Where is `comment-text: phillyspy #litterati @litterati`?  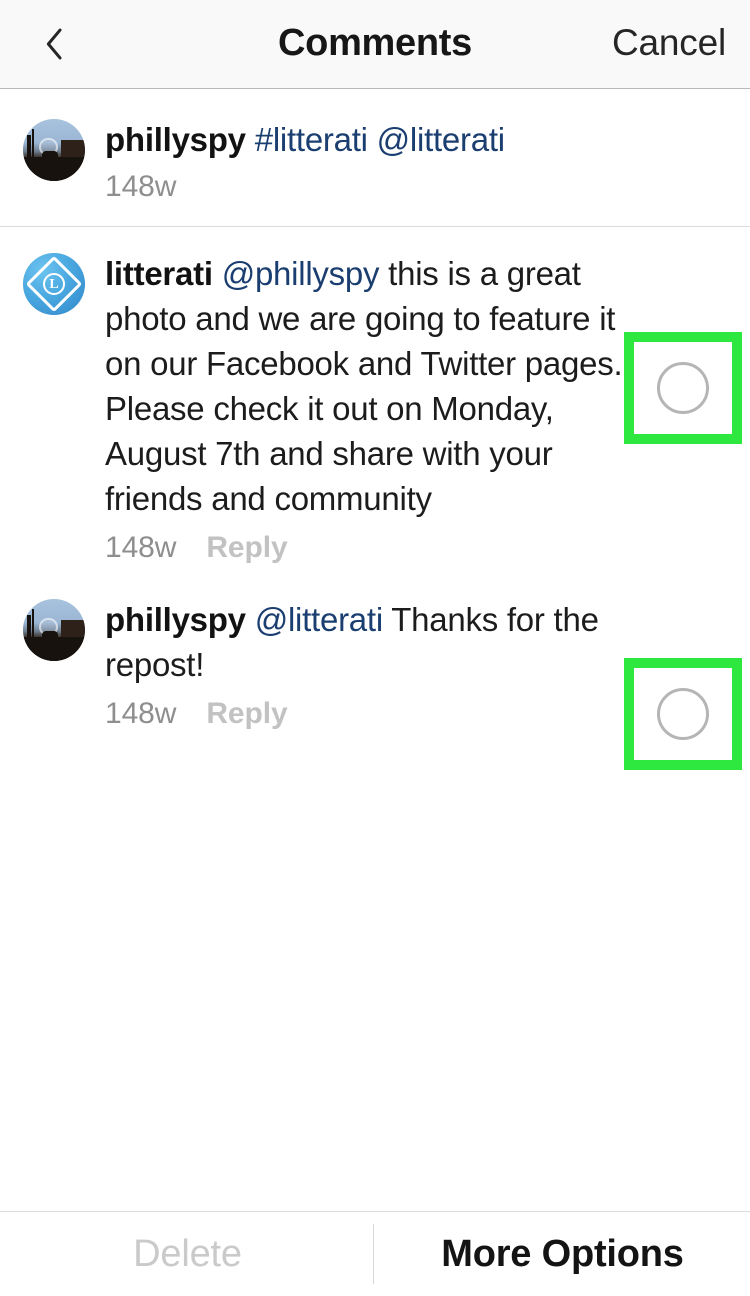 comment-text: phillyspy #litterati @litterati is located at coordinates (419, 139).